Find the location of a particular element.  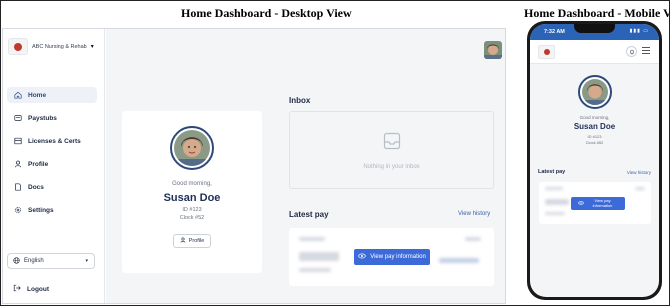

bell-icon is located at coordinates (631, 51).